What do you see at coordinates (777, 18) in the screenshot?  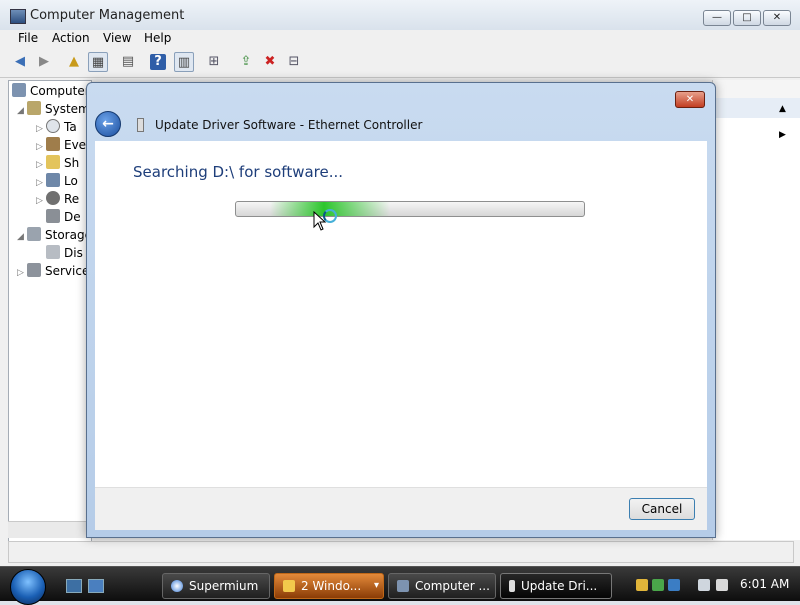 I see `close-button: ✕` at bounding box center [777, 18].